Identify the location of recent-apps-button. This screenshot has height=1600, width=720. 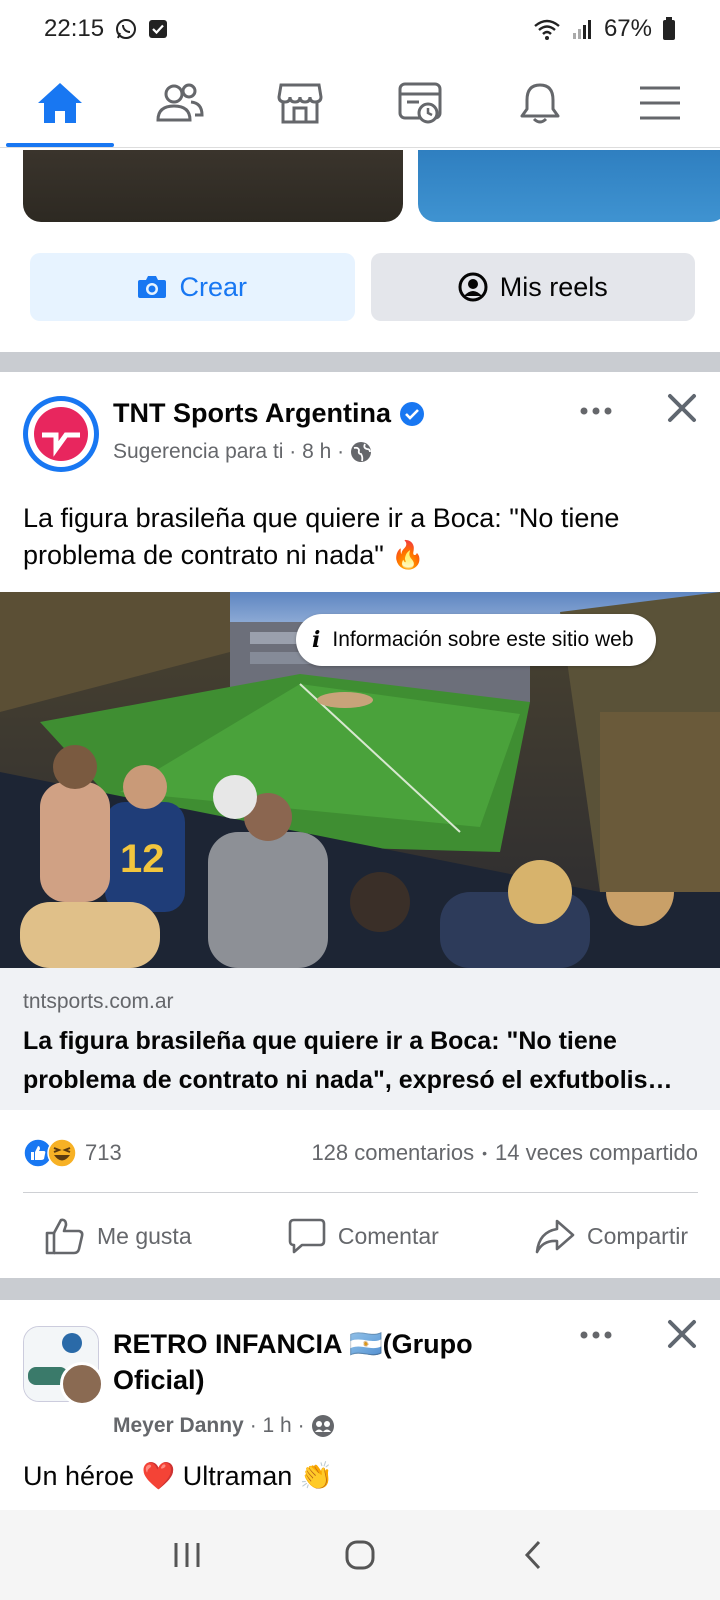
(187, 1555).